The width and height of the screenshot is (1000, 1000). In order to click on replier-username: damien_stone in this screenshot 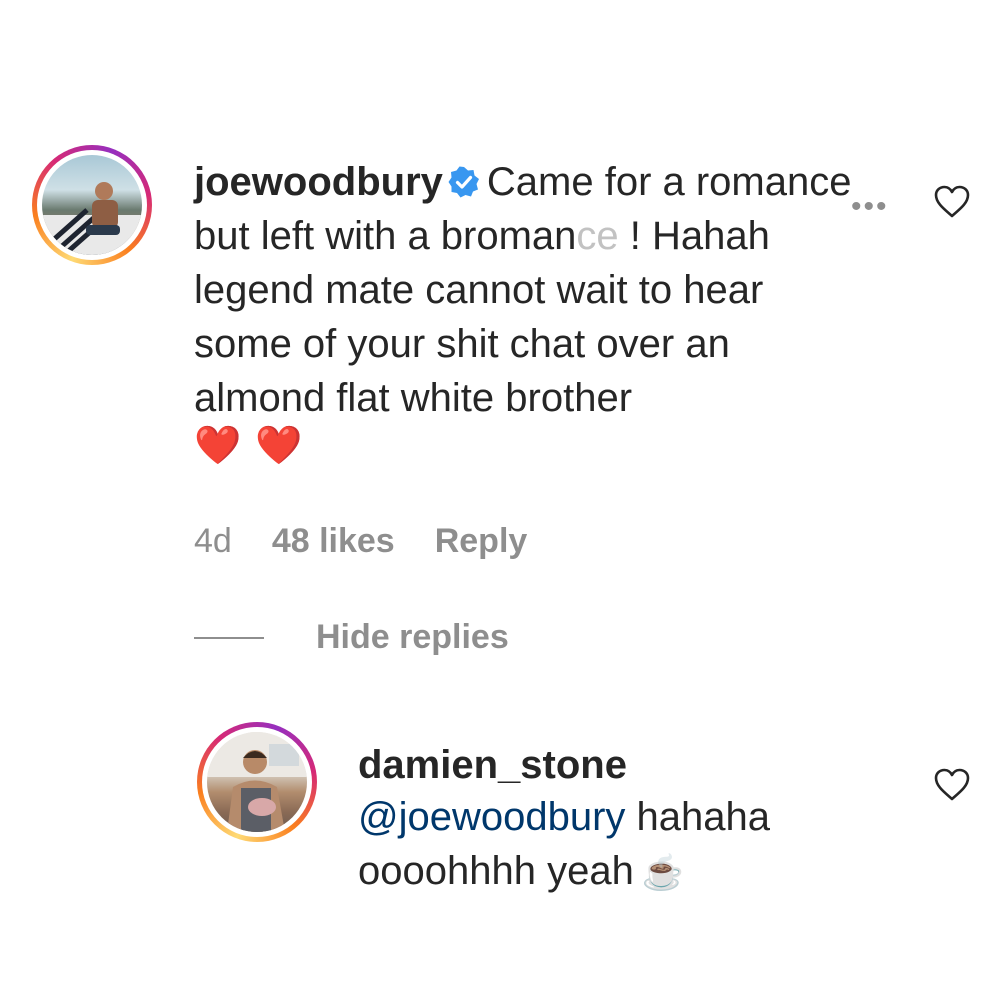, I will do `click(492, 765)`.